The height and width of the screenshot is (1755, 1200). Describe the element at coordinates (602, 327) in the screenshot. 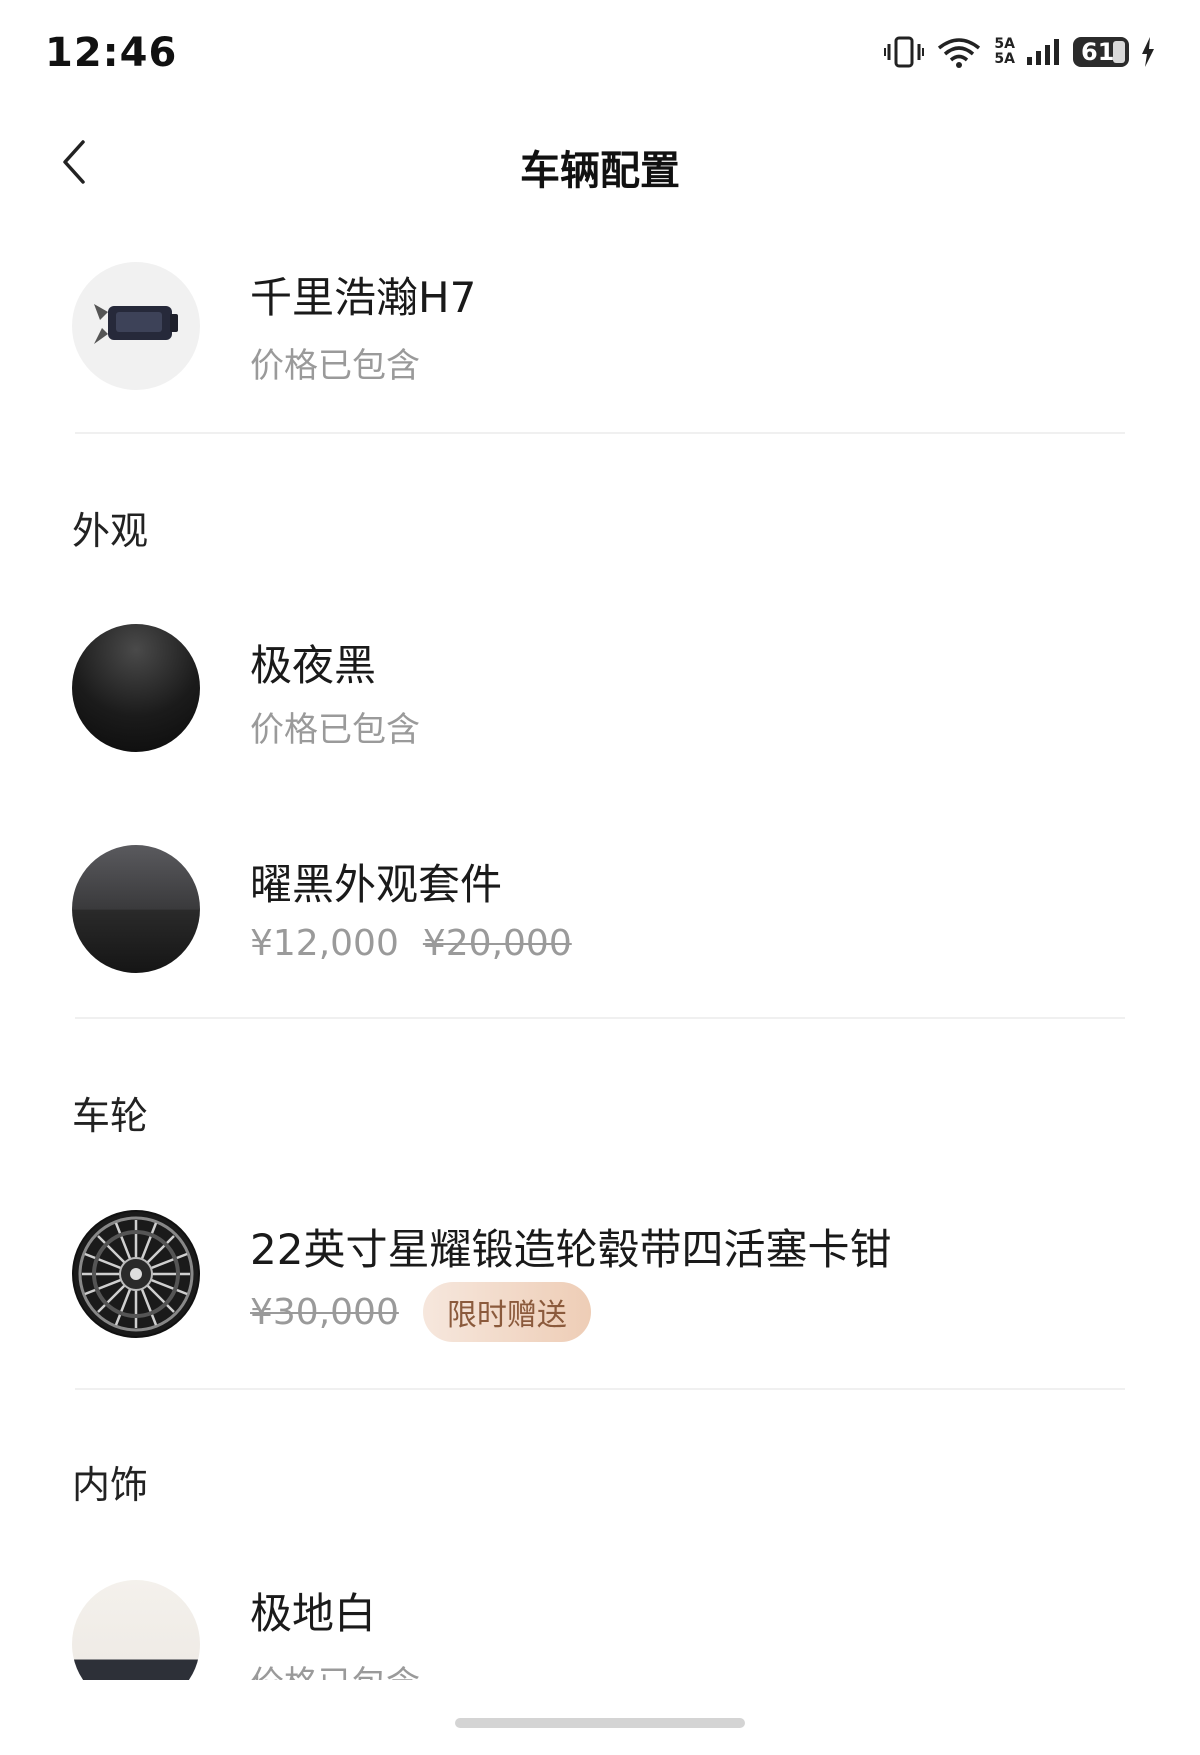

I see `vehicle-row: 千里浩瀚H7 价格已包含` at that location.